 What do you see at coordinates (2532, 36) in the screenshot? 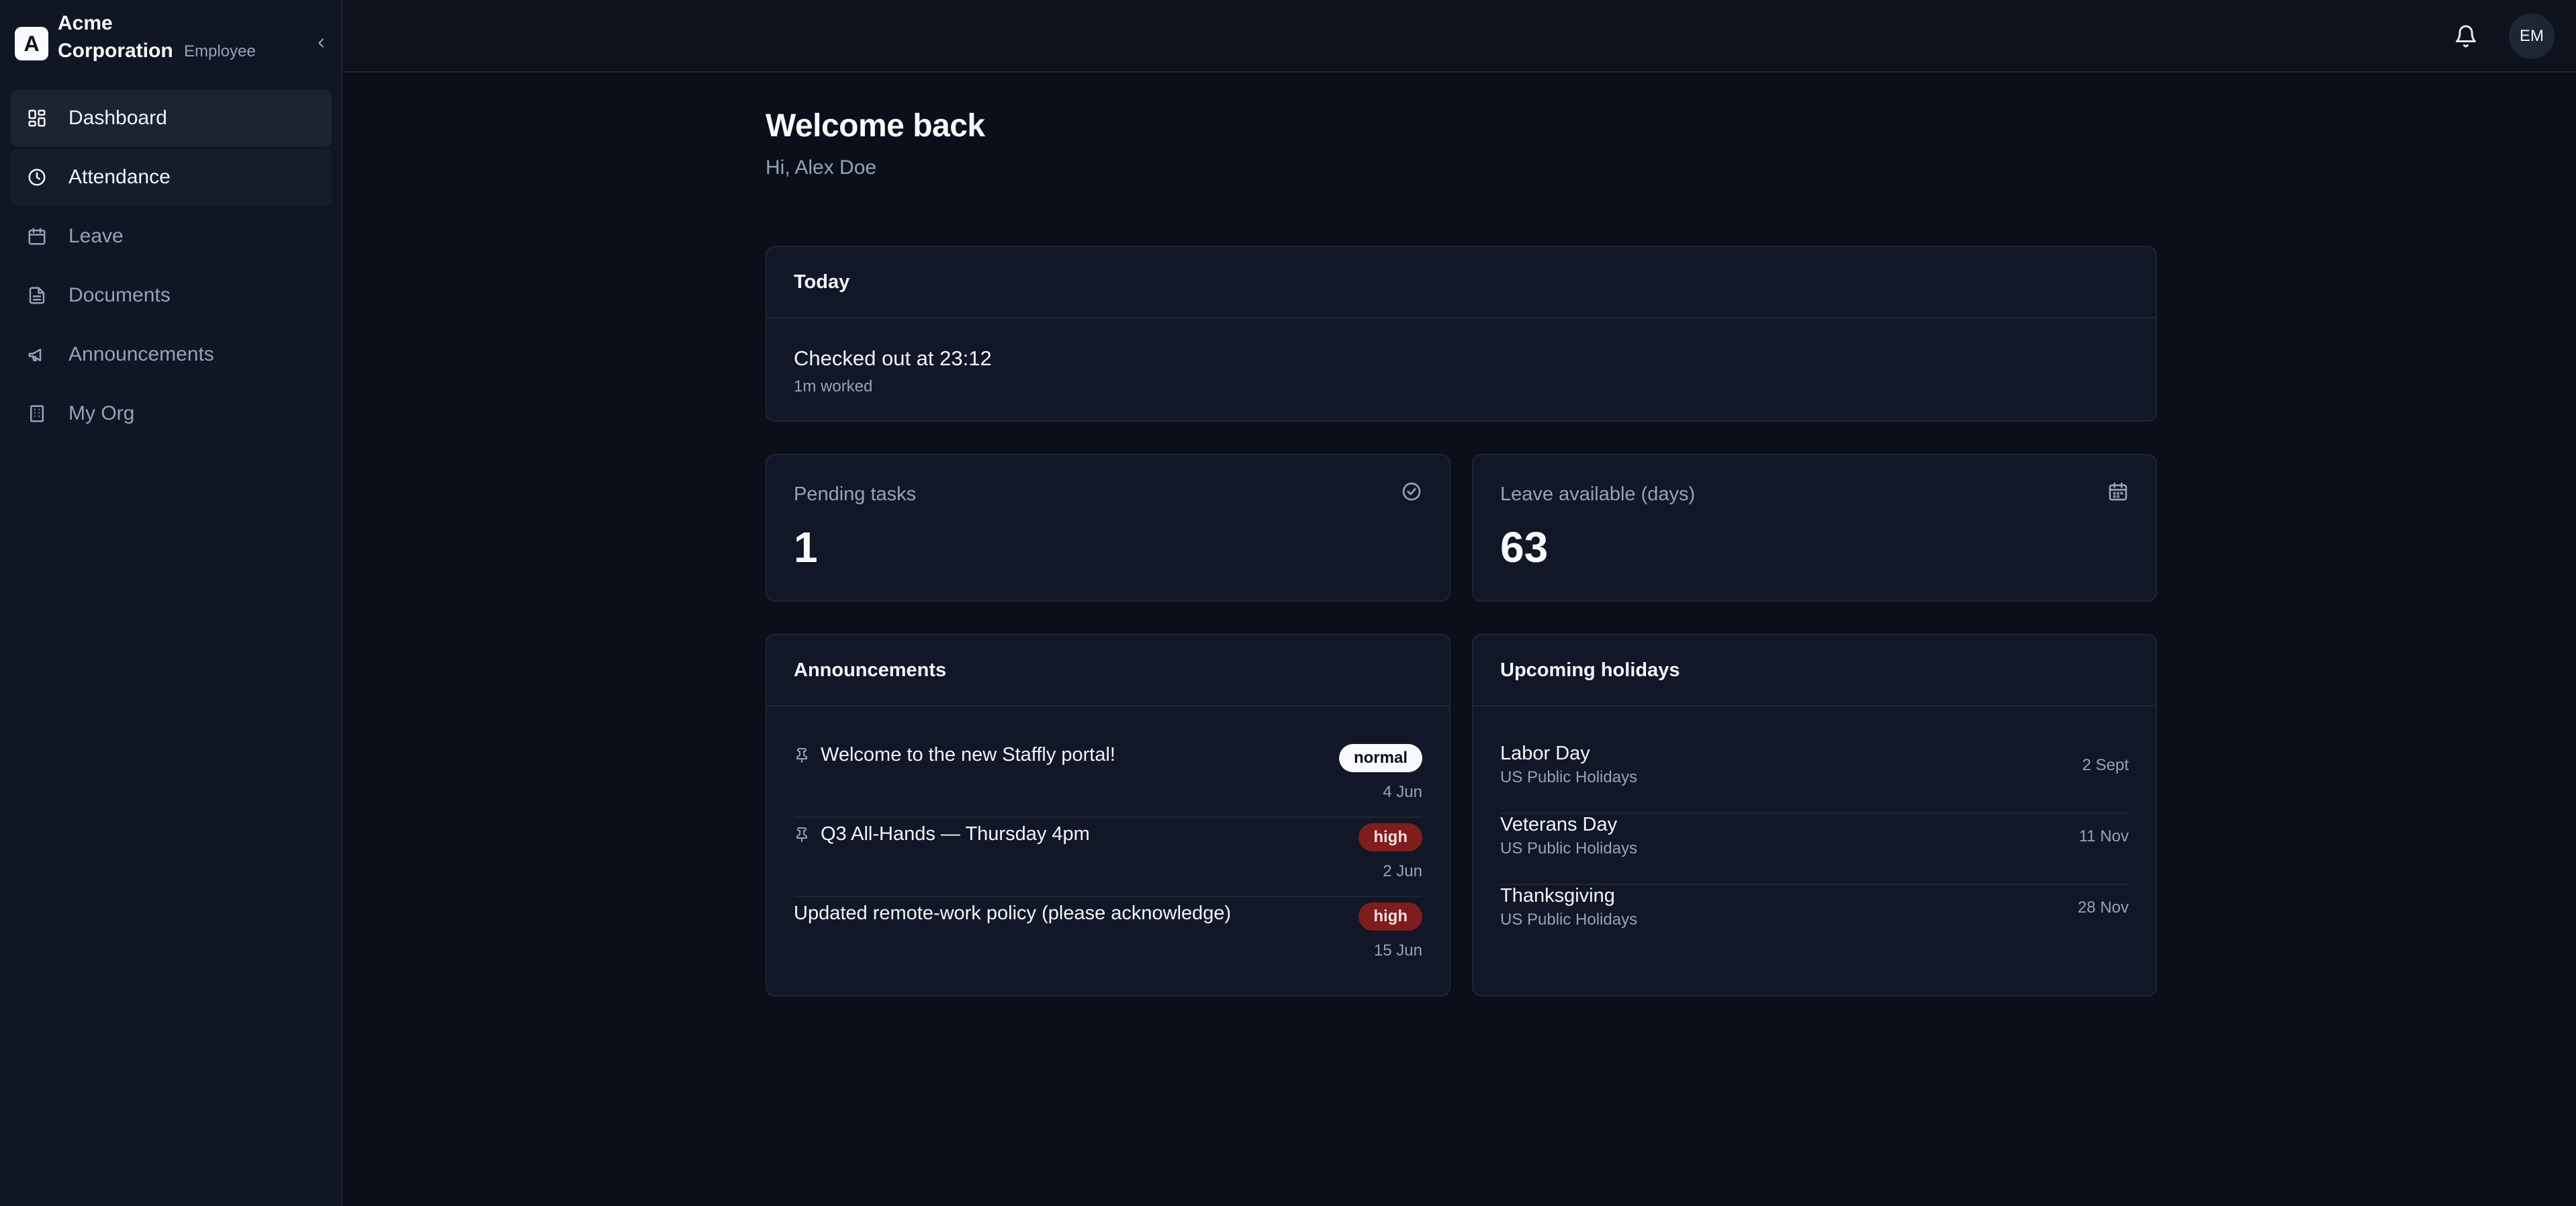
I see `user-avatar: EM` at bounding box center [2532, 36].